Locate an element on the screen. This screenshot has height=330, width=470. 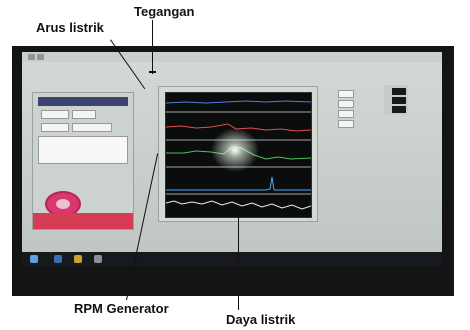
annotation-rpm-generator: RPM Generator is located at coordinates (121, 308).